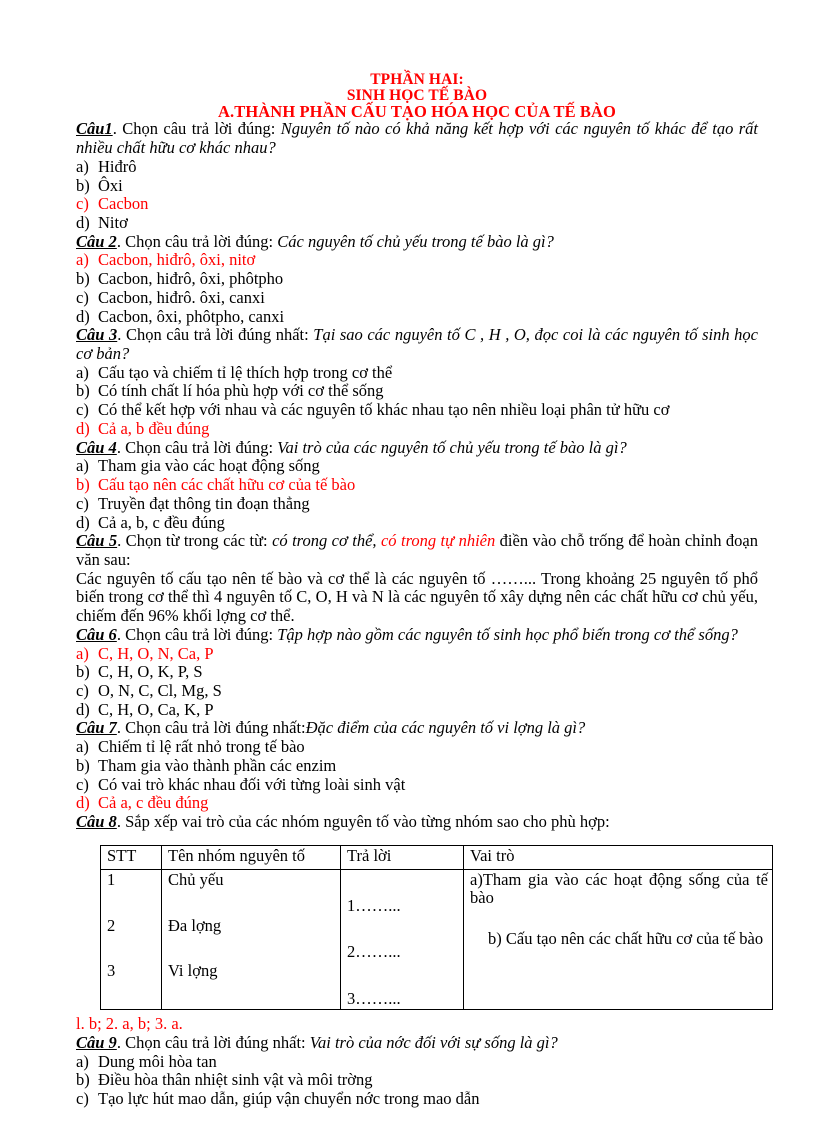 This screenshot has width=816, height=1123. What do you see at coordinates (195, 541) in the screenshot?
I see `question-5-instruction: . Chọn từ trong các từ:` at bounding box center [195, 541].